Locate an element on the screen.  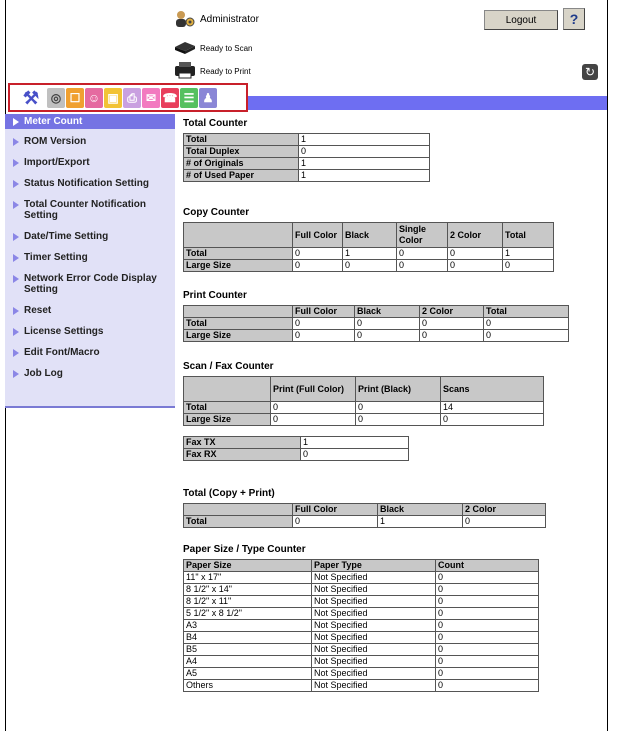
sidebar-item-rom-version: ROM Version is located at coordinates (90, 139).